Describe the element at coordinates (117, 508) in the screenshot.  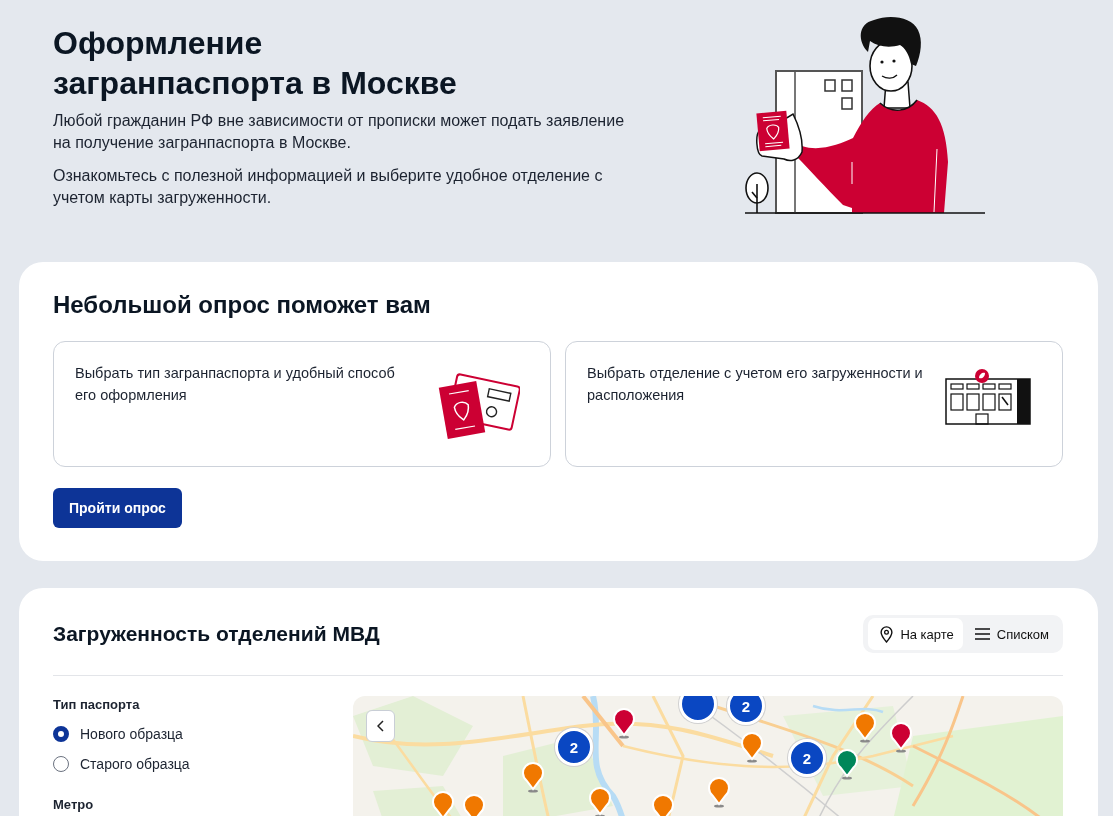
I see `start-survey-button: Пройти опрос` at that location.